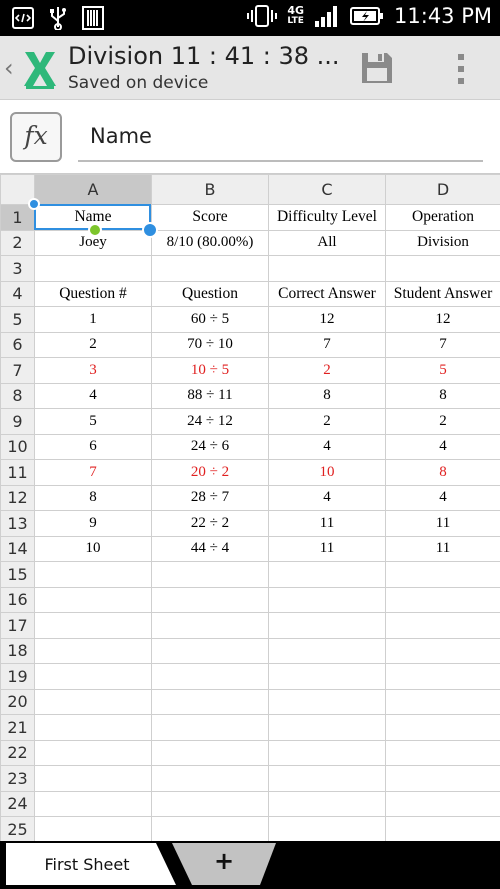  Describe the element at coordinates (93, 319) in the screenshot. I see `table-cell: 1` at that location.